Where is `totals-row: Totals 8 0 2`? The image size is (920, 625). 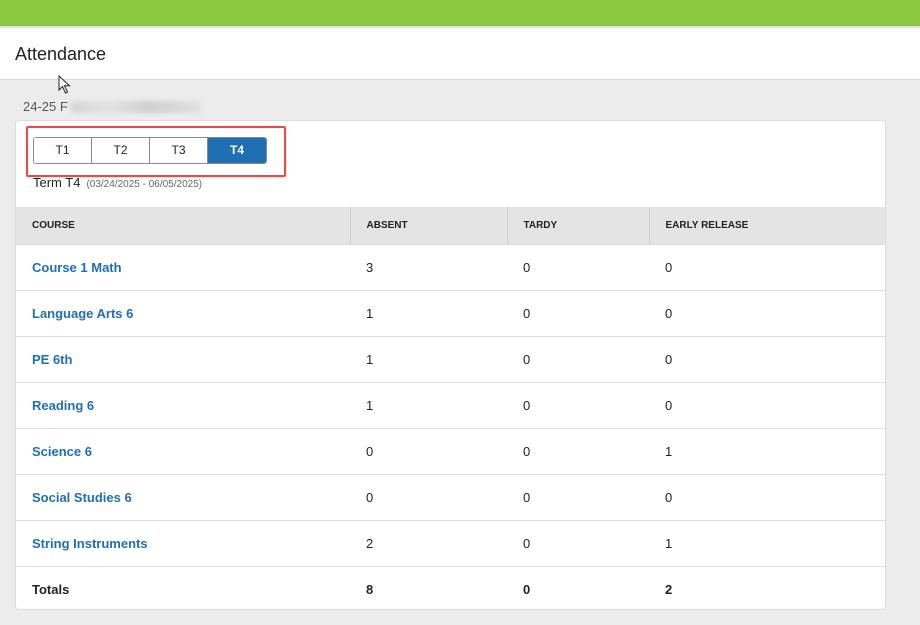 totals-row: Totals 8 0 2 is located at coordinates (450, 587).